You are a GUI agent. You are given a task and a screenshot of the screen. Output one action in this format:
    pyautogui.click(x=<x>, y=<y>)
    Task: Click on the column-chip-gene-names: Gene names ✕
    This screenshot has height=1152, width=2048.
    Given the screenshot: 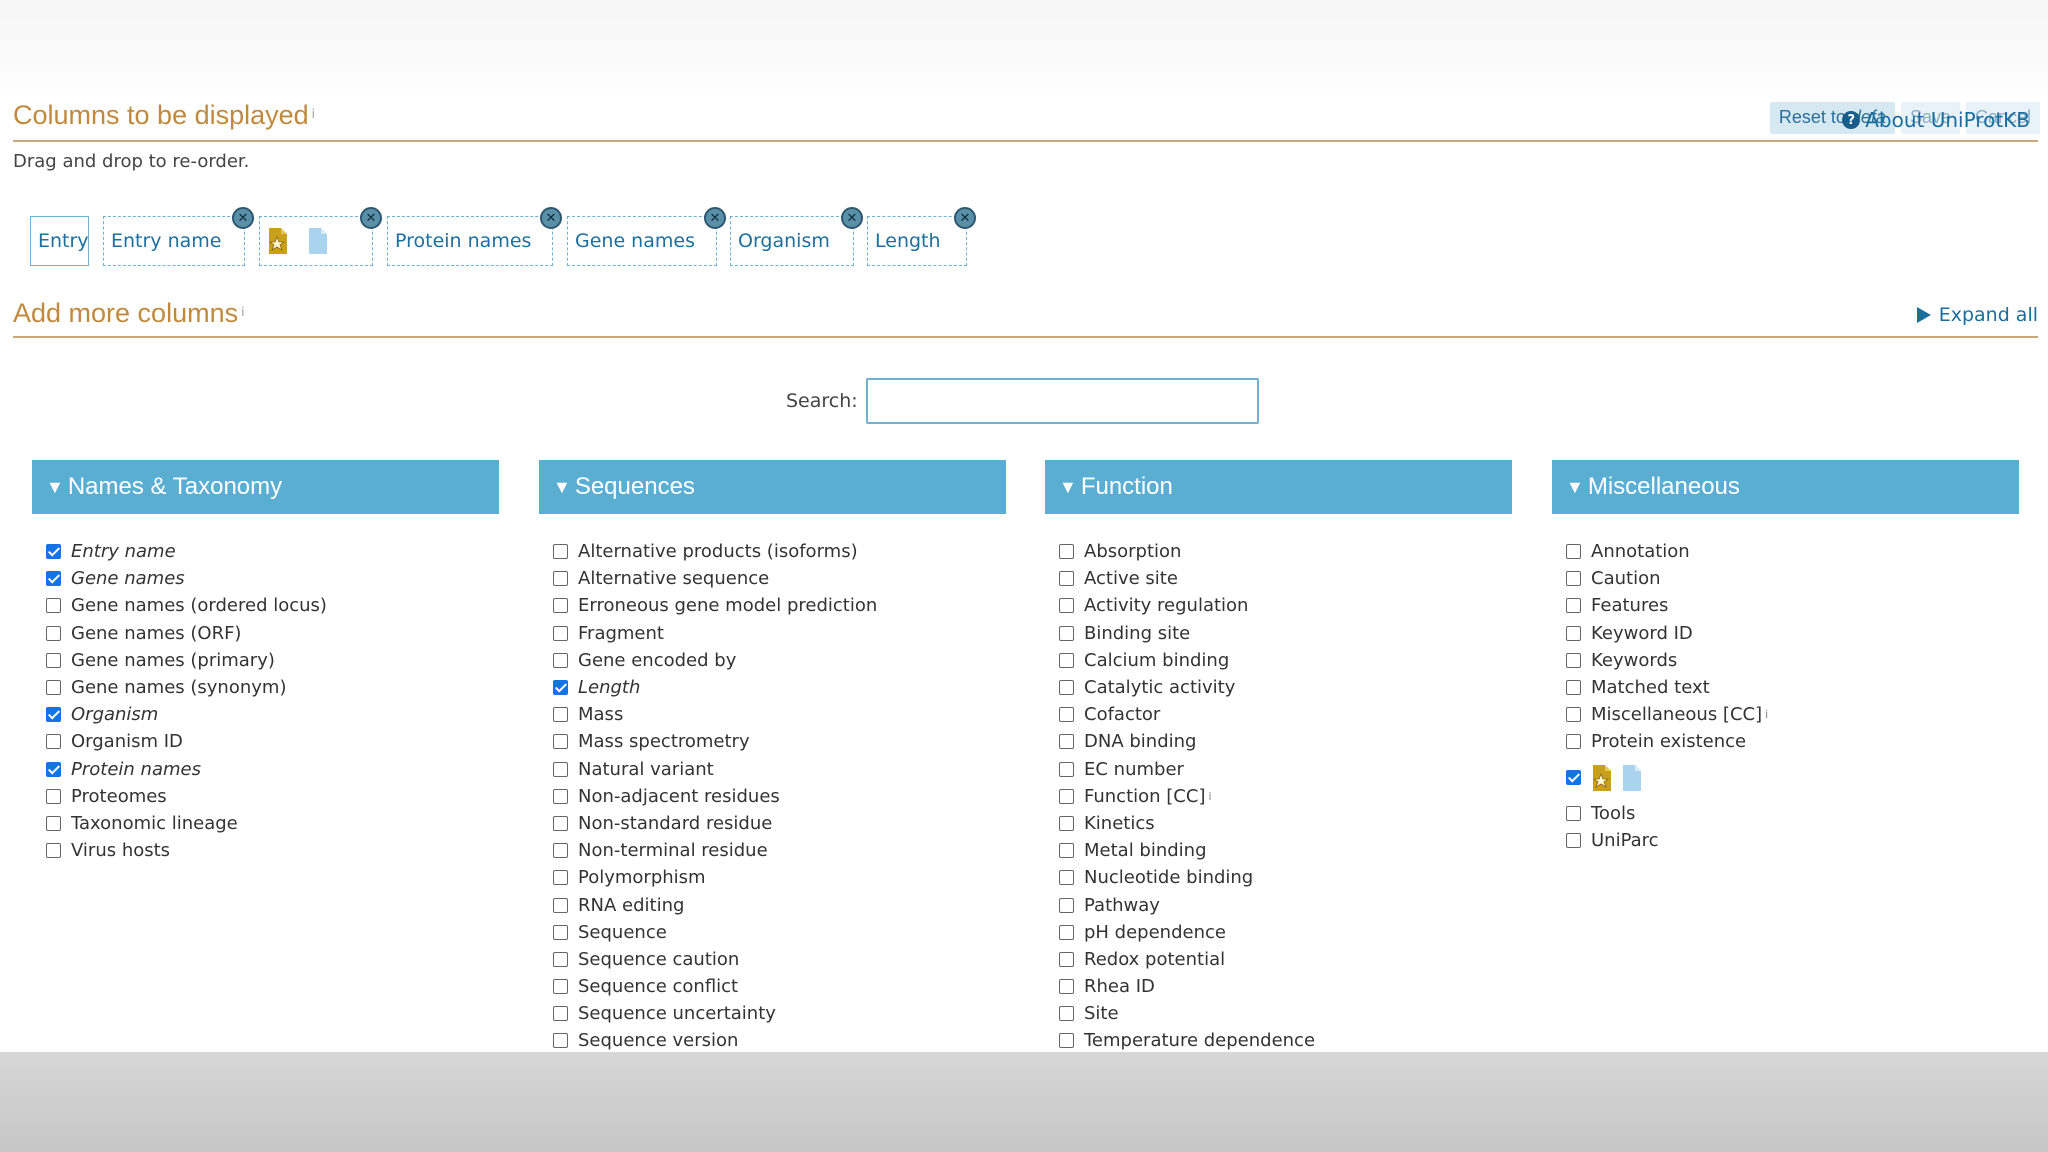 What is the action you would take?
    pyautogui.click(x=646, y=236)
    